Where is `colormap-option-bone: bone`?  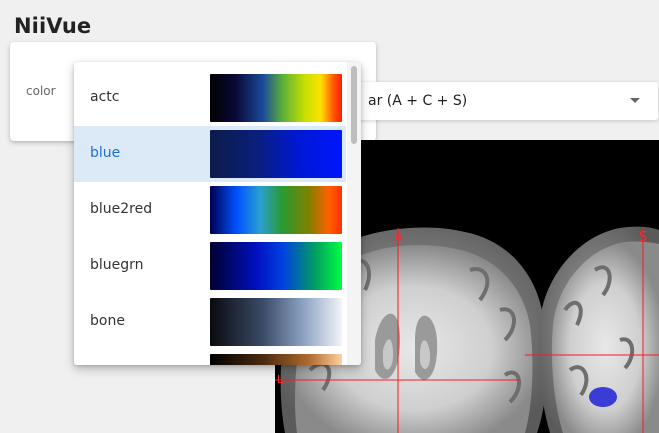 colormap-option-bone: bone is located at coordinates (210, 322).